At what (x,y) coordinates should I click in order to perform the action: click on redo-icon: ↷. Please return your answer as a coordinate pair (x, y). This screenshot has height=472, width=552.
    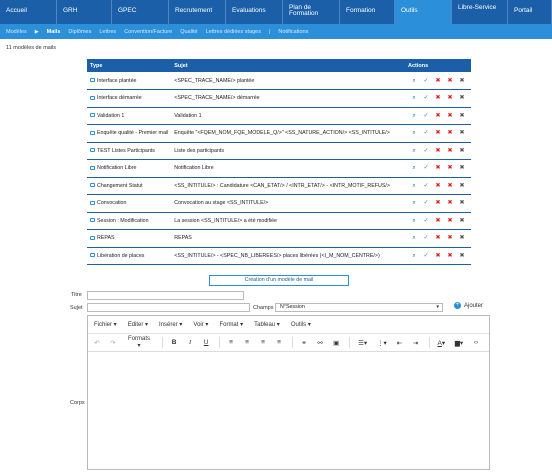
    Looking at the image, I should click on (113, 343).